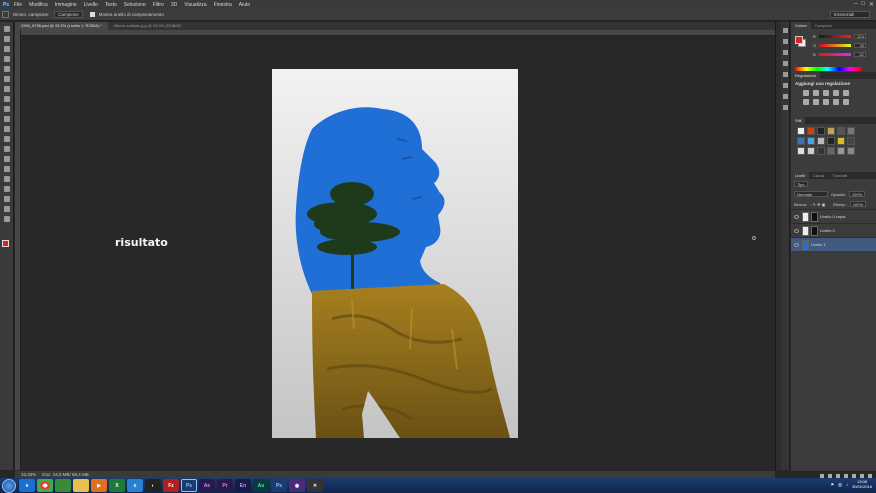  What do you see at coordinates (244, 5) in the screenshot?
I see `menu-aiuto: Aiuto` at bounding box center [244, 5].